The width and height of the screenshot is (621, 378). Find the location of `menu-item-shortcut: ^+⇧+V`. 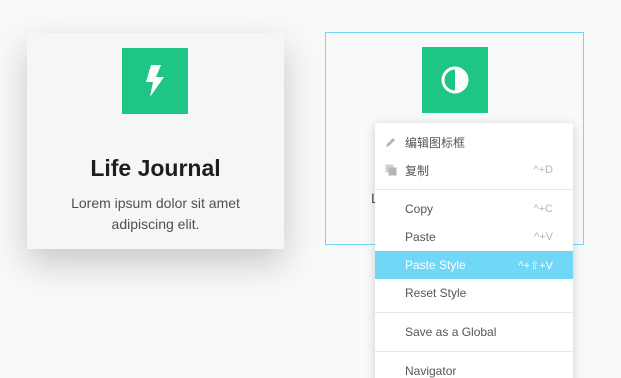

menu-item-shortcut: ^+⇧+V is located at coordinates (535, 265).